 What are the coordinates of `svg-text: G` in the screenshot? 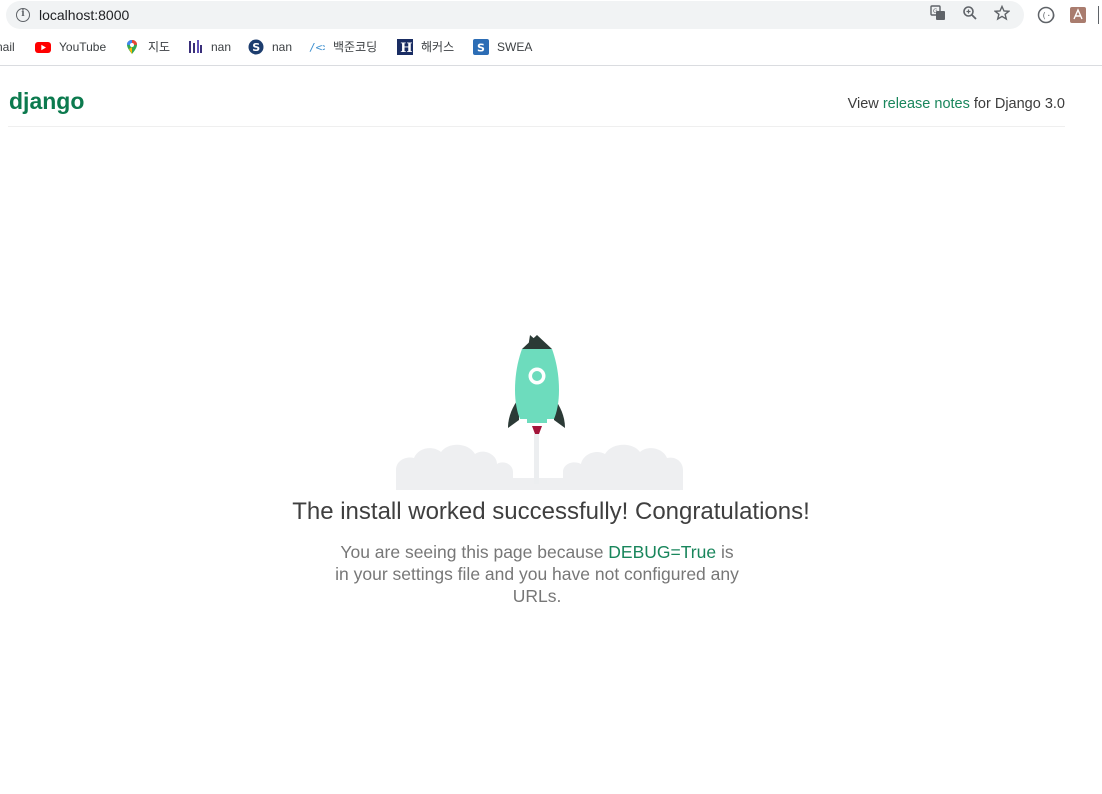 It's located at (935, 11).